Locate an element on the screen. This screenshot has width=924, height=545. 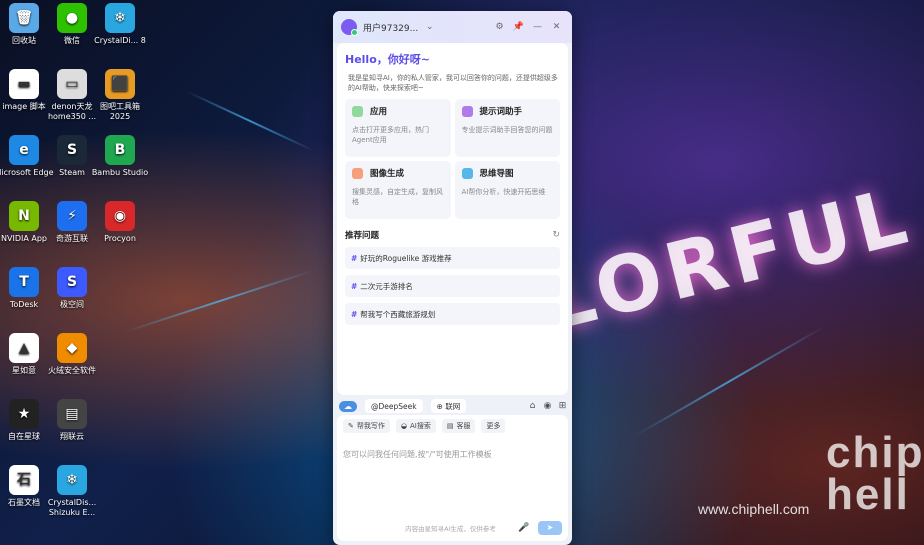
quick-tool-button: ◒ AI搜索 is located at coordinates (415, 426).